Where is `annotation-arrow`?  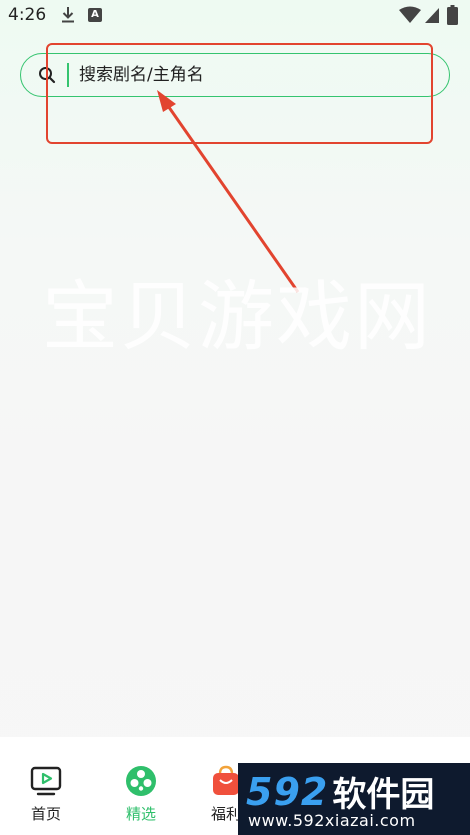
annotation-arrow is located at coordinates (228, 191).